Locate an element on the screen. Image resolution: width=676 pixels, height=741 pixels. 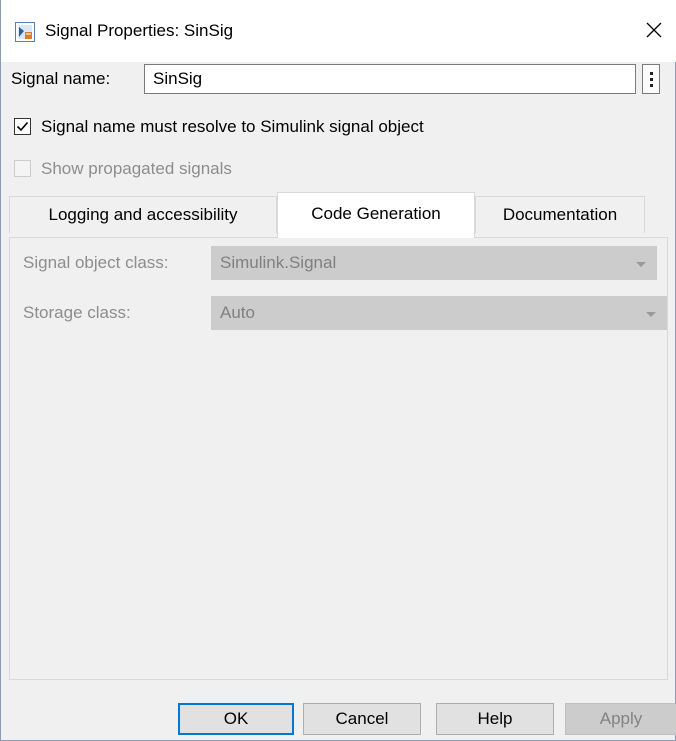
kebab-menu-icon is located at coordinates (651, 73).